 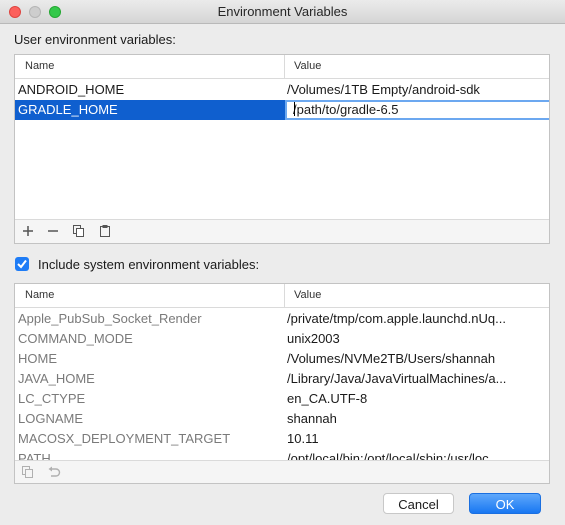 I want to click on table-row: COMMAND_MODE unix2003, so click(x=282, y=339).